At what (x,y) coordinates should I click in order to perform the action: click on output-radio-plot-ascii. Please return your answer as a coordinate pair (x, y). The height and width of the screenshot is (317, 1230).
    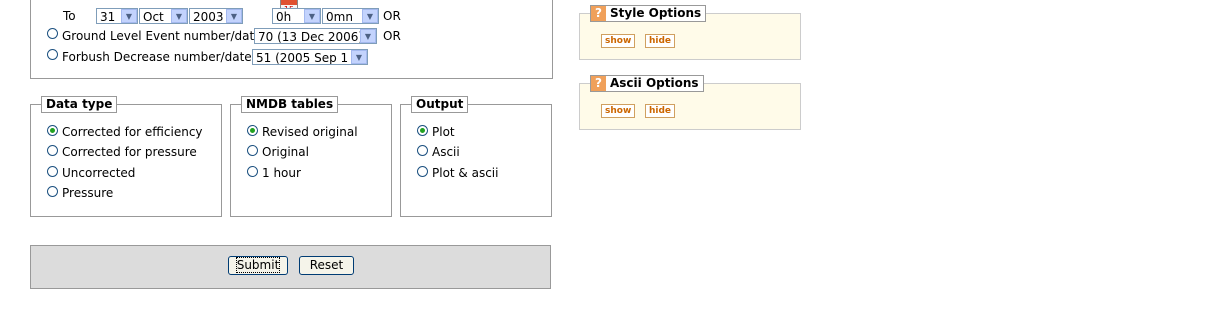
    Looking at the image, I should click on (422, 171).